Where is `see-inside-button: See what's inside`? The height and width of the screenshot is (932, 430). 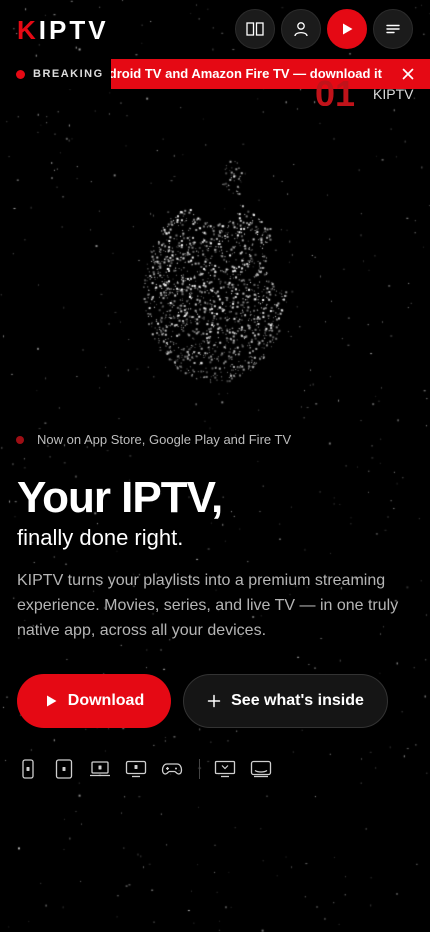
see-inside-button: See what's inside is located at coordinates (285, 701).